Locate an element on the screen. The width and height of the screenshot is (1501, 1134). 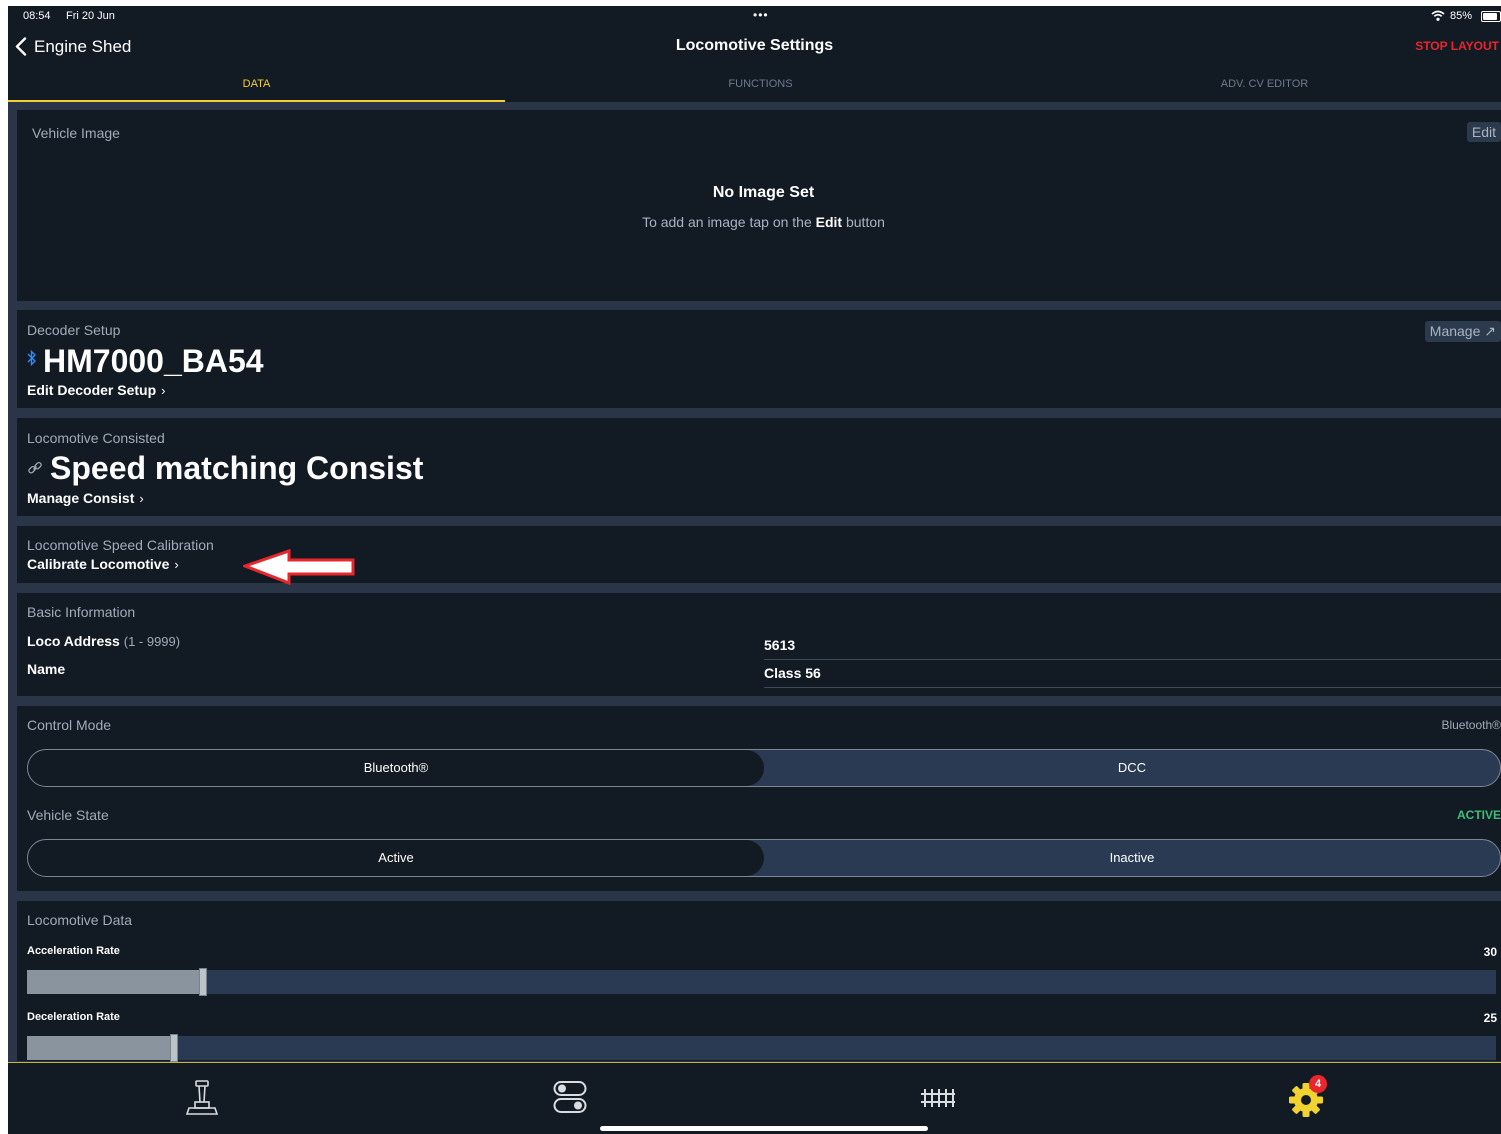
throttle-tab-button is located at coordinates (202, 1100).